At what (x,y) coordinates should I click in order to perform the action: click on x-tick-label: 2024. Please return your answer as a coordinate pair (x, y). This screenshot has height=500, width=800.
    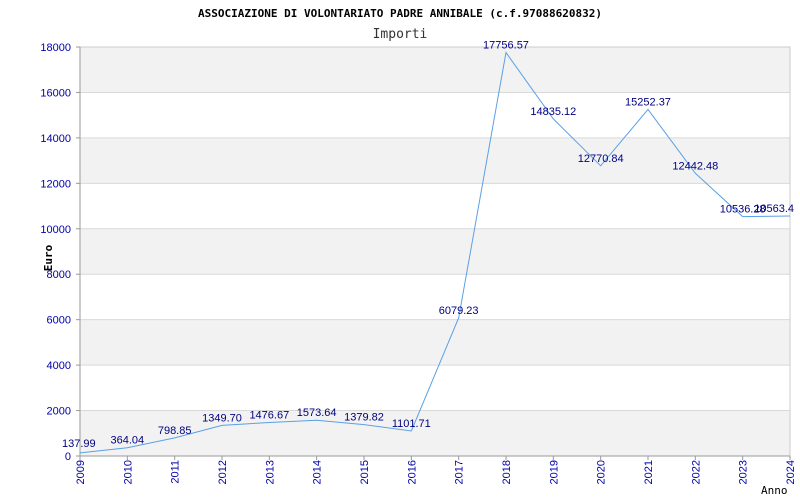
    Looking at the image, I should click on (791, 472).